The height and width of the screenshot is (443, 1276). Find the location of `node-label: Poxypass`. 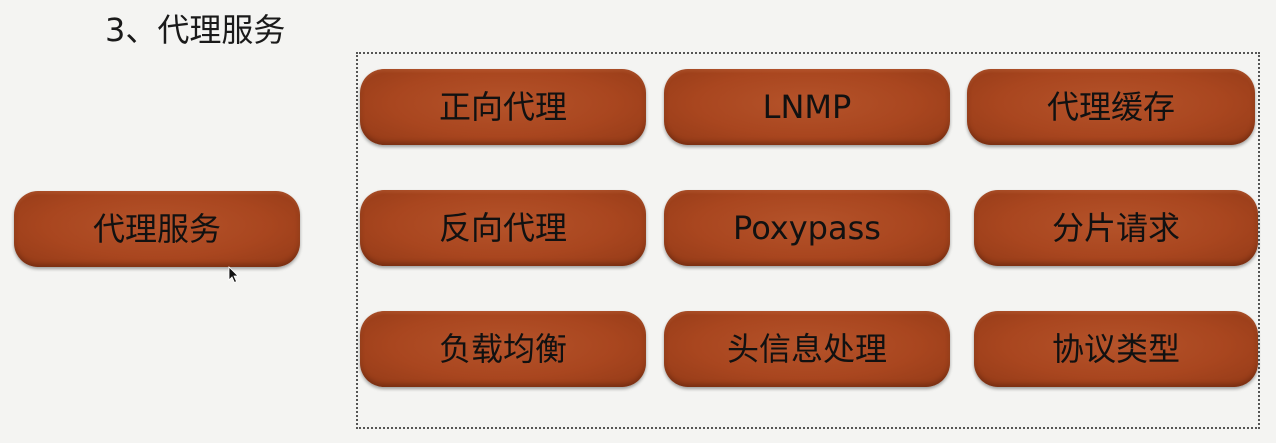

node-label: Poxypass is located at coordinates (807, 228).